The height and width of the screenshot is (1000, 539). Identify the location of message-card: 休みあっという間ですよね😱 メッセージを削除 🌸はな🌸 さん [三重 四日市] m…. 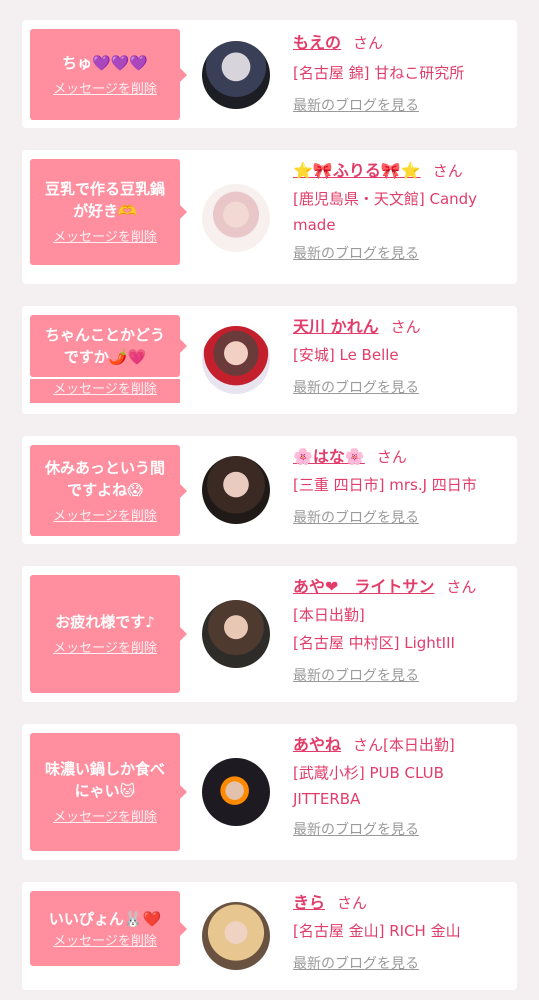
(269, 490).